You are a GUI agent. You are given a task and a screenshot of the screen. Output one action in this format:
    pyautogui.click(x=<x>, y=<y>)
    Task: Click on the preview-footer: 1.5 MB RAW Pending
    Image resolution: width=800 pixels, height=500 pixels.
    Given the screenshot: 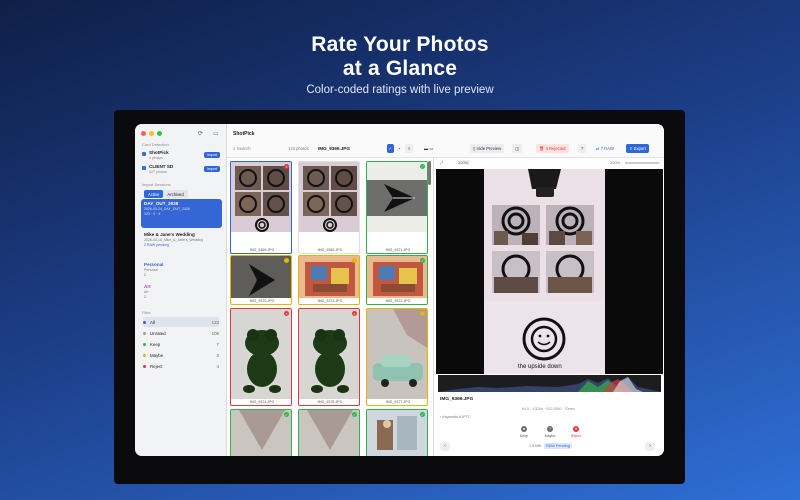 What is the action you would take?
    pyautogui.click(x=550, y=446)
    